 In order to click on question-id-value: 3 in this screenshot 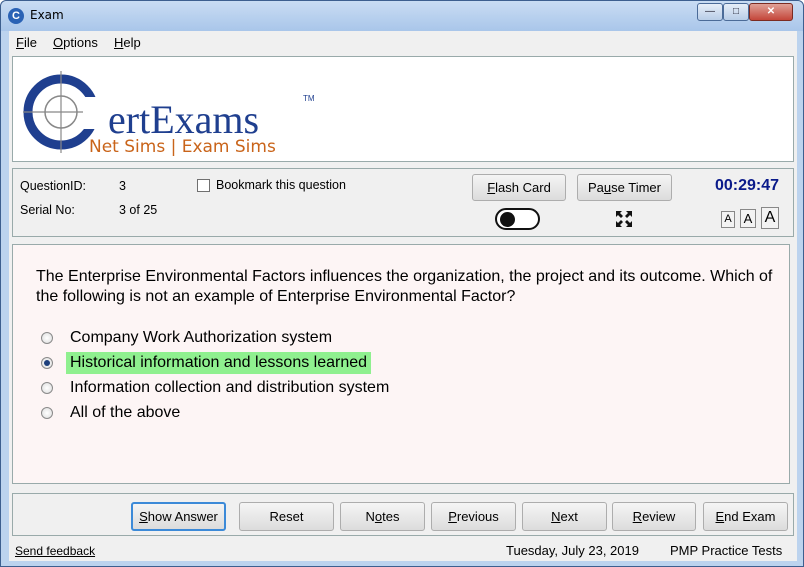, I will do `click(122, 186)`.